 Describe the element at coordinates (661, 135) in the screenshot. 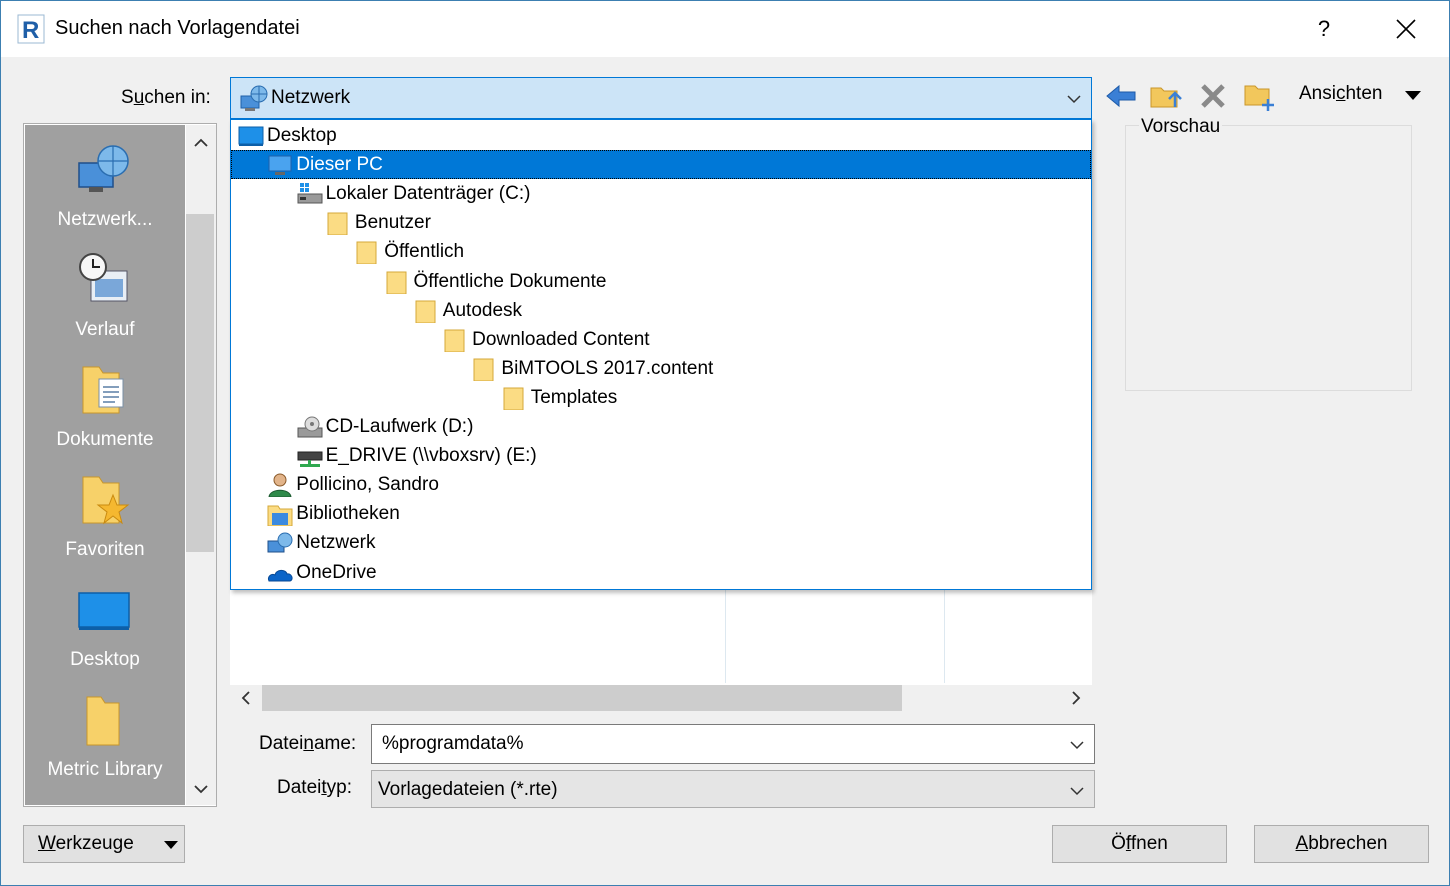

I see `dropdown-item: Desktop` at that location.